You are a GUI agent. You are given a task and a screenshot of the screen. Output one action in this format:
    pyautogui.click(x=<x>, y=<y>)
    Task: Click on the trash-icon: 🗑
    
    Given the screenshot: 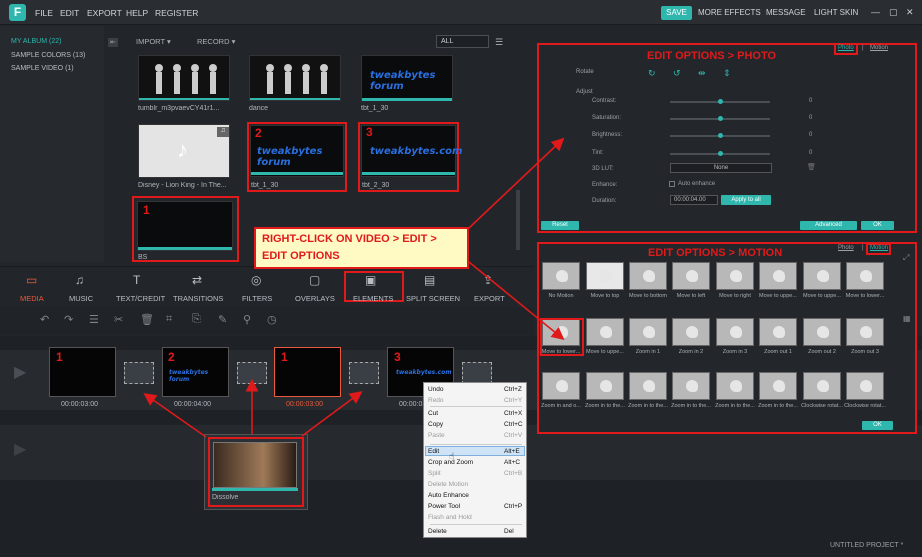 What is the action you would take?
    pyautogui.click(x=811, y=167)
    